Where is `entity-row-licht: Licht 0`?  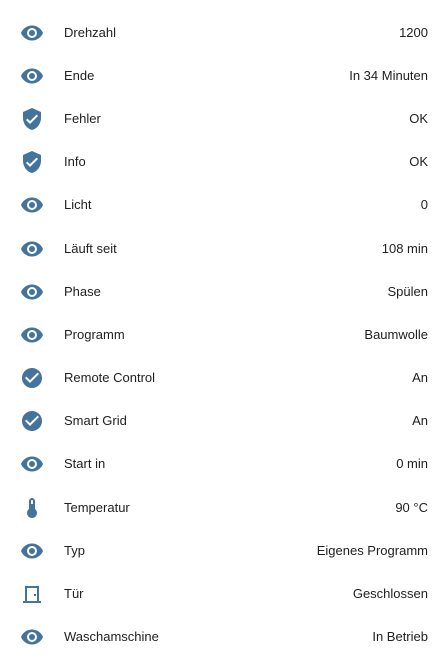 entity-row-licht: Licht 0 is located at coordinates (221, 205).